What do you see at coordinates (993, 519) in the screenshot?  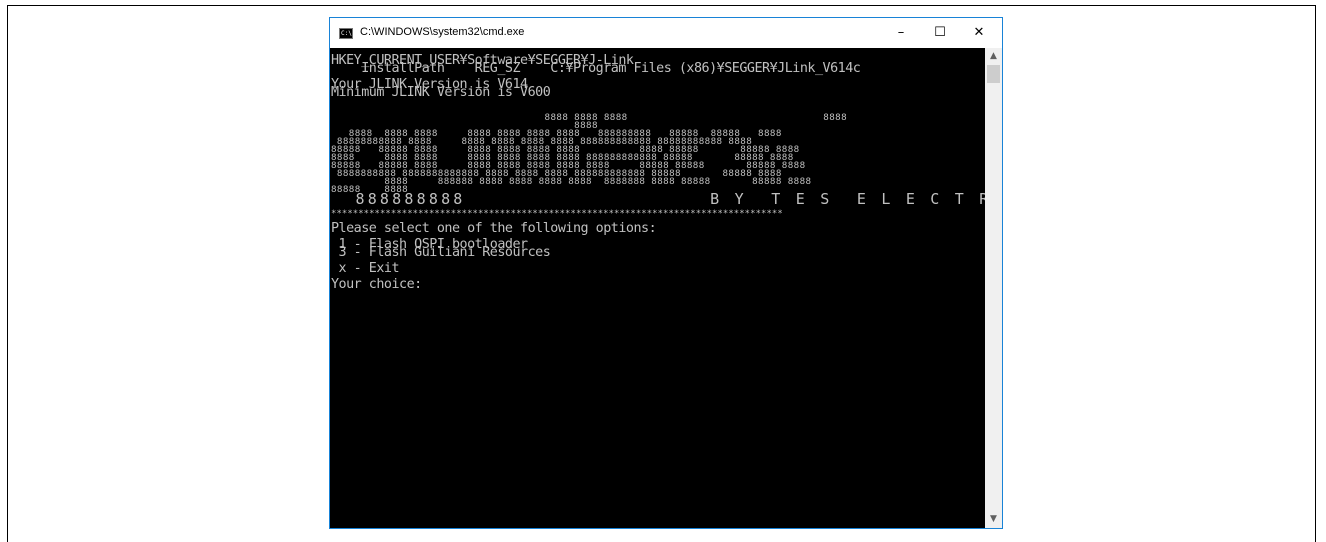 I see `scroll-down-arrow-icon: ▼` at bounding box center [993, 519].